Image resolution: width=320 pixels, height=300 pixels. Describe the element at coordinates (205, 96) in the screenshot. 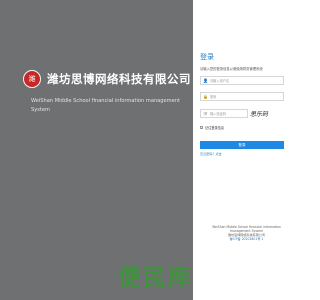

I see `lock-icon: 🔒` at that location.